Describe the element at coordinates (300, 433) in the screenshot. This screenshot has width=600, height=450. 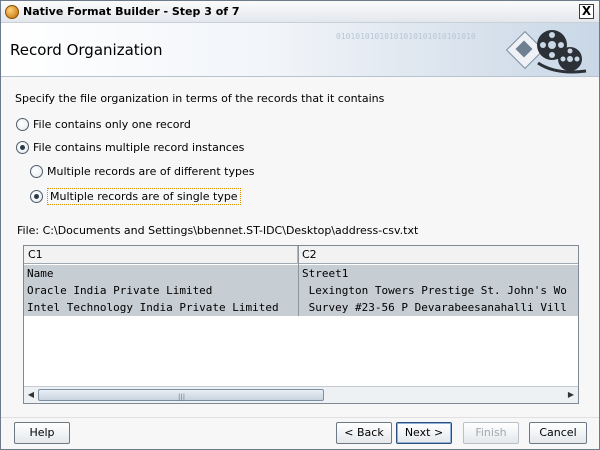
I see `button-bar: Help < Back Next > Finish Cancel` at that location.